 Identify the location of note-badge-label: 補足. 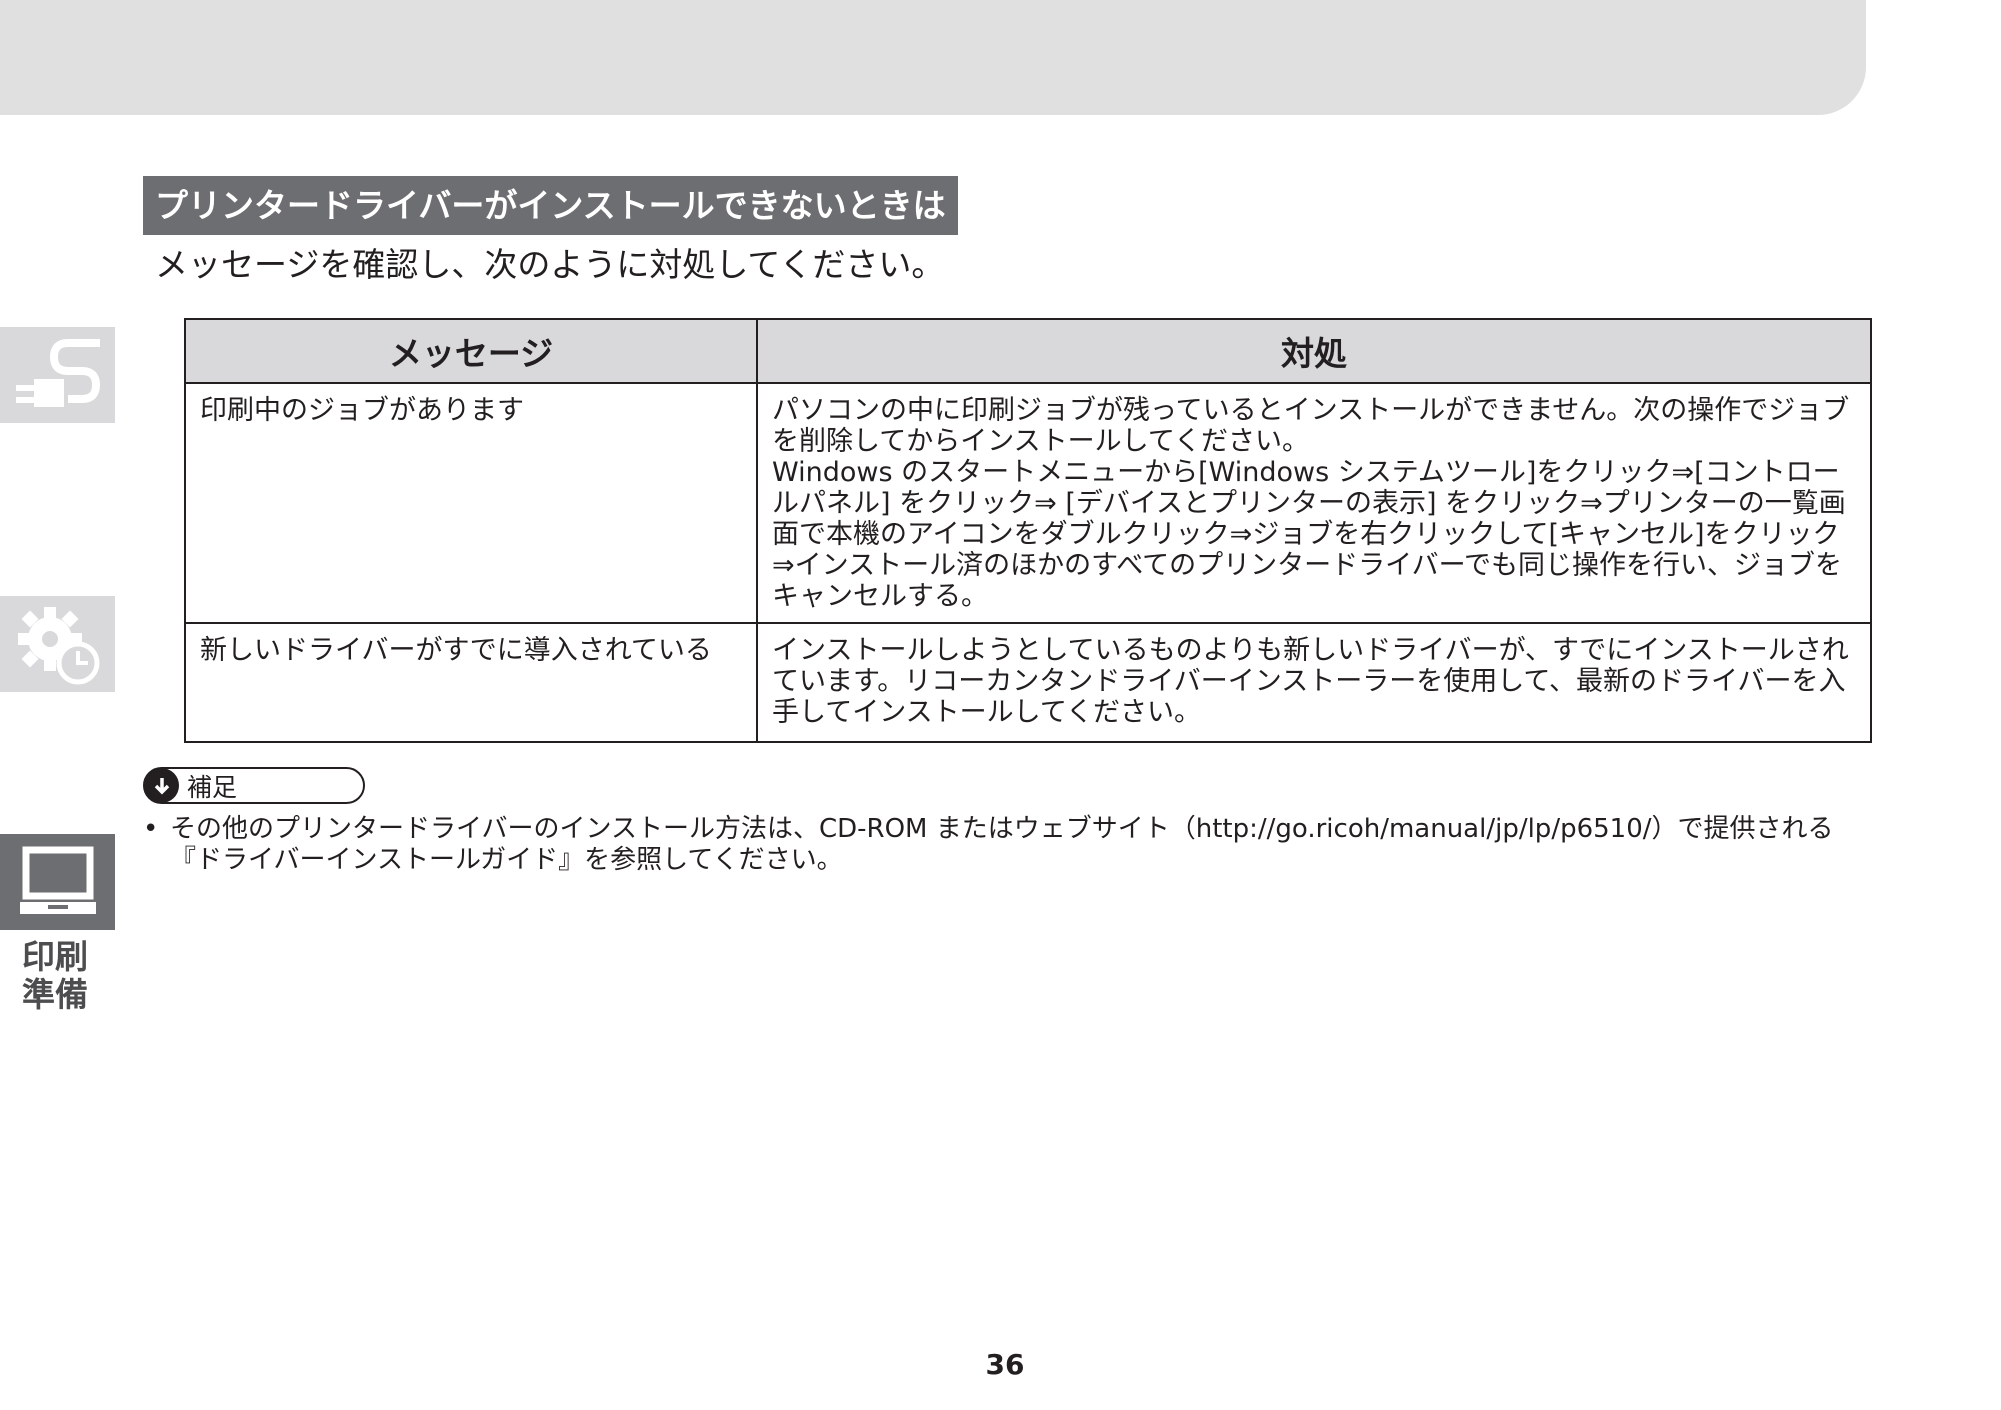
(212, 787).